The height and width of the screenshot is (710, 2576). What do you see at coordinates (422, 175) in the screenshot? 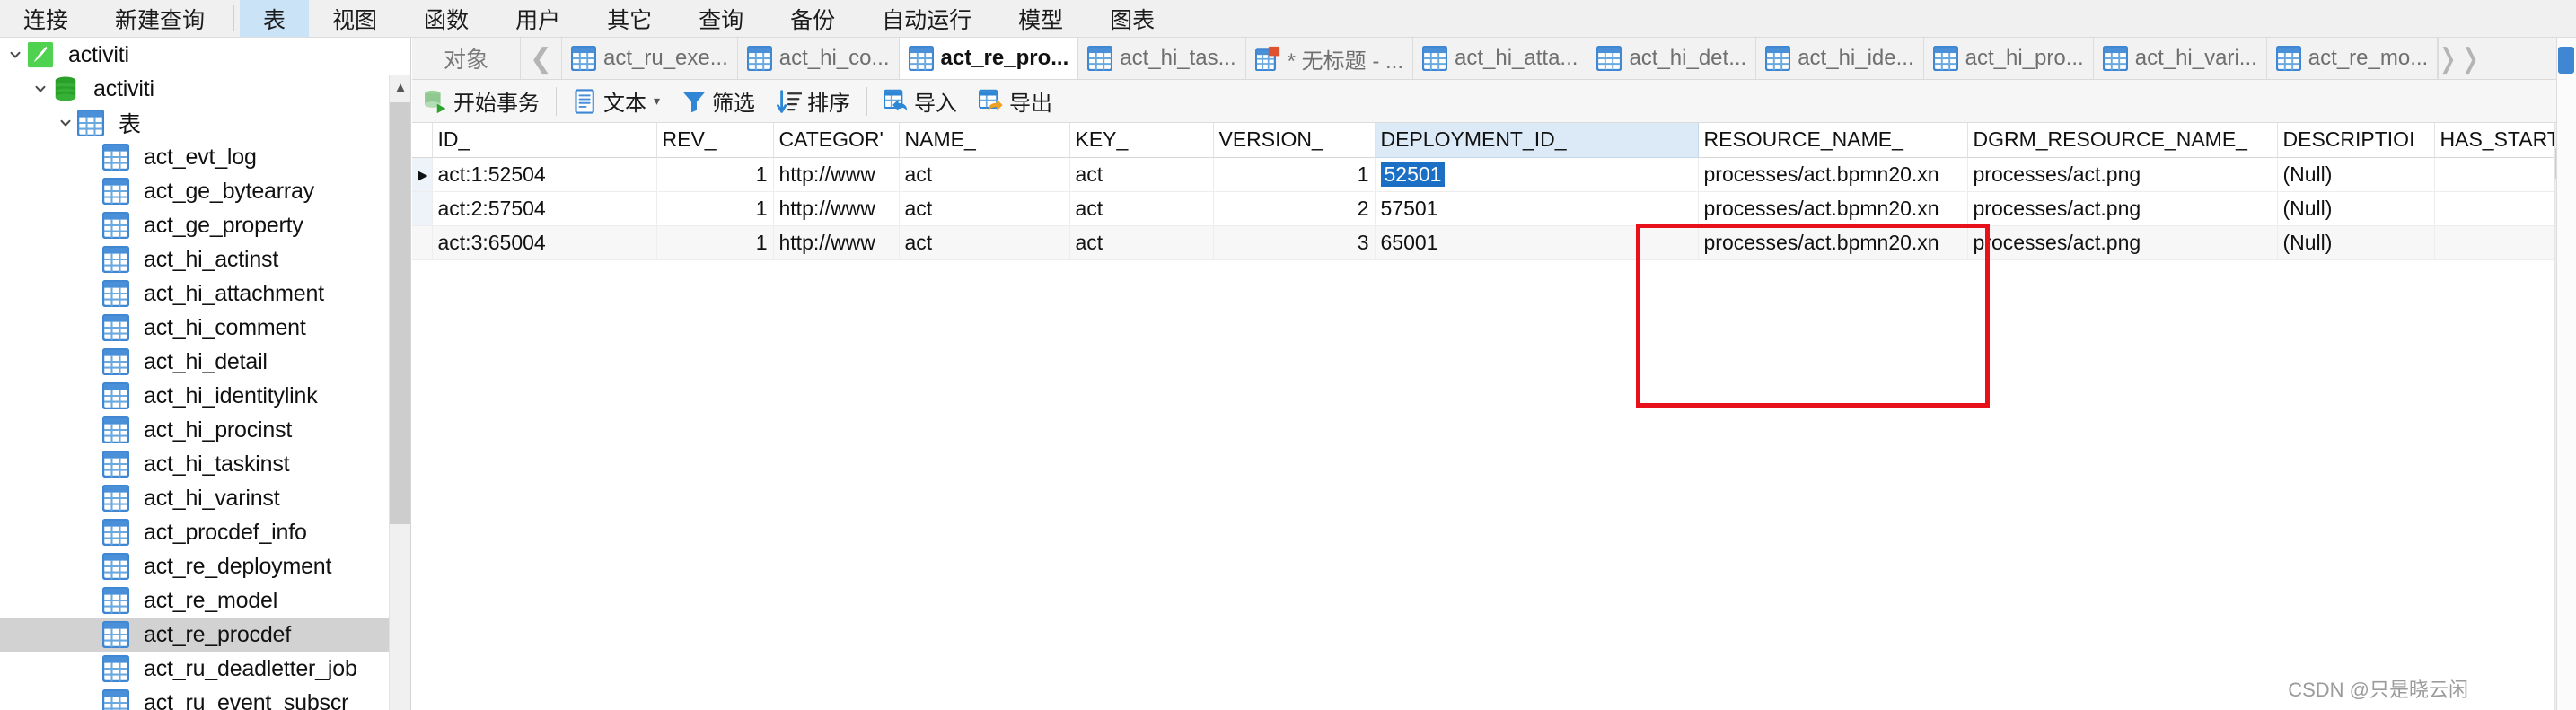
I see `row-marker: ▸` at bounding box center [422, 175].